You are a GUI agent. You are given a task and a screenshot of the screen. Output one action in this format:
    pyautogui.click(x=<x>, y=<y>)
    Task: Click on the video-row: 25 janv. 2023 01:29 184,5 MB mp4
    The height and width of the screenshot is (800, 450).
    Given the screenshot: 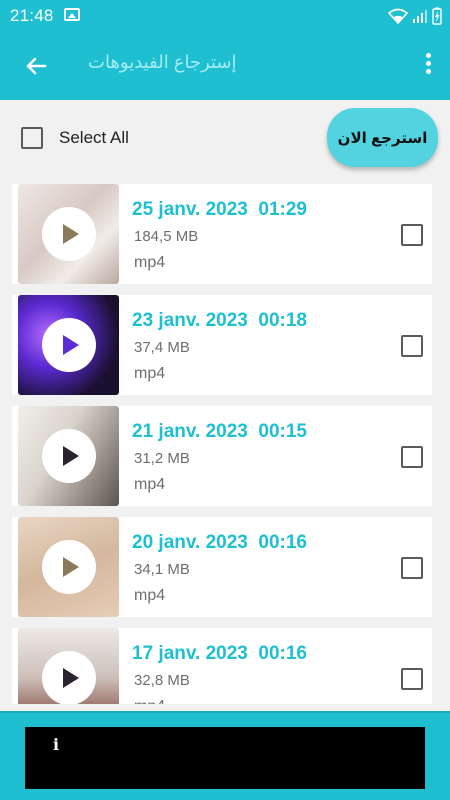 What is the action you would take?
    pyautogui.click(x=222, y=234)
    